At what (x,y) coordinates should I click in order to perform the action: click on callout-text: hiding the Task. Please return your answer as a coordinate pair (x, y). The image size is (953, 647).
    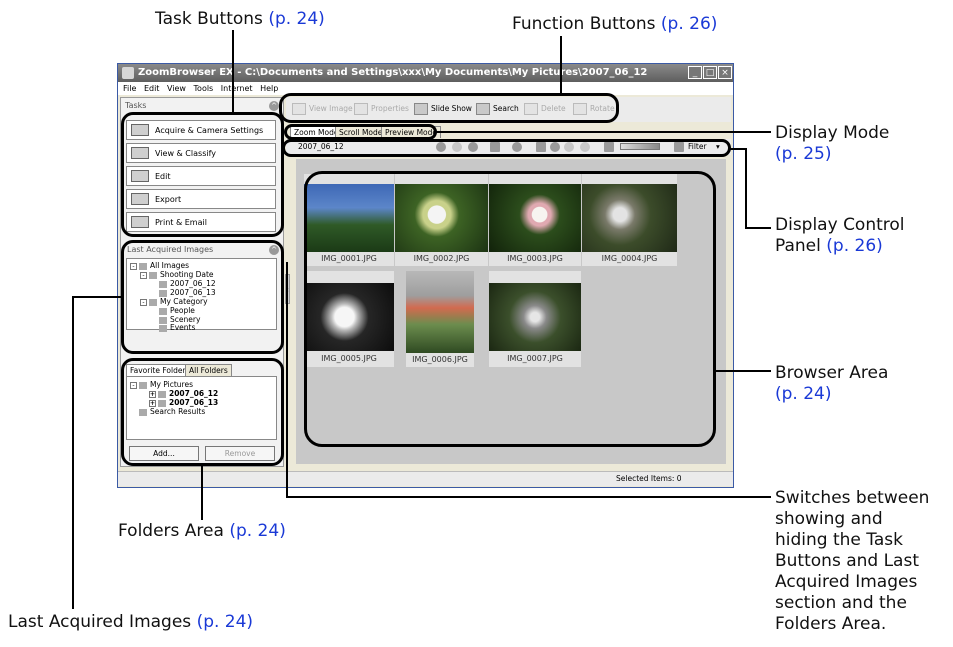
    Looking at the image, I should click on (839, 540).